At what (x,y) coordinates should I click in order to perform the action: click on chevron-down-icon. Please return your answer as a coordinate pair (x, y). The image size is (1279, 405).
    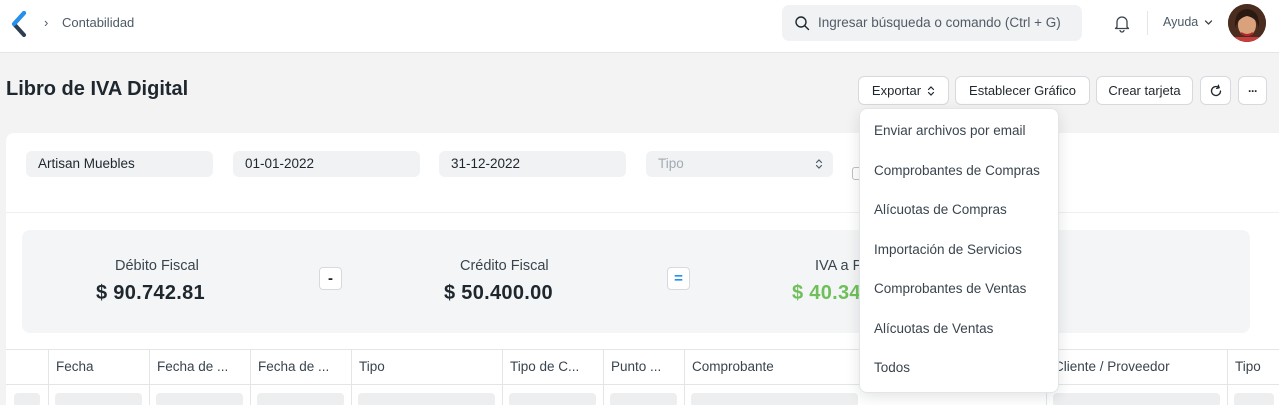
    Looking at the image, I should click on (1208, 22).